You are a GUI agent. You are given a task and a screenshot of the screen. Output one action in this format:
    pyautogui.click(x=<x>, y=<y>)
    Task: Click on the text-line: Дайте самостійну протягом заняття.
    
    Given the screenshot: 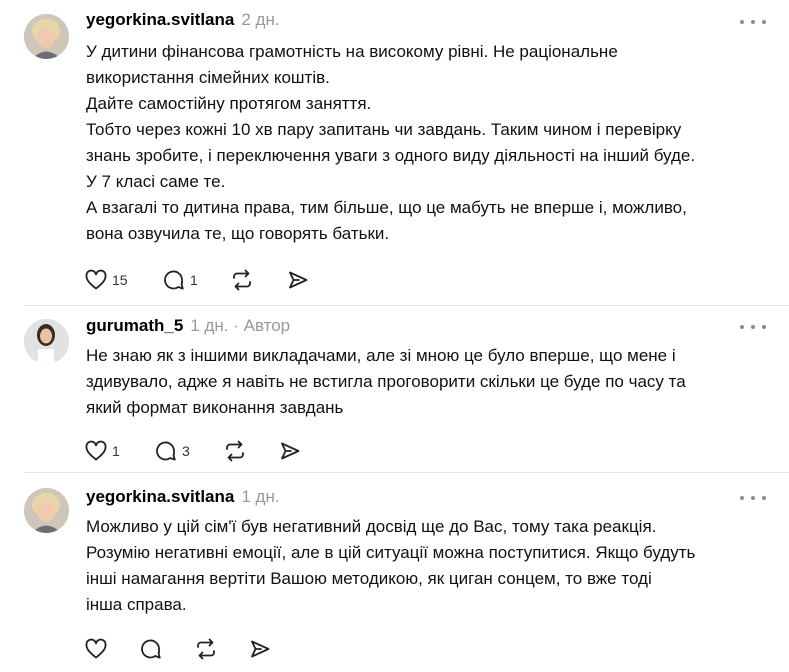 What is the action you would take?
    pyautogui.click(x=229, y=103)
    